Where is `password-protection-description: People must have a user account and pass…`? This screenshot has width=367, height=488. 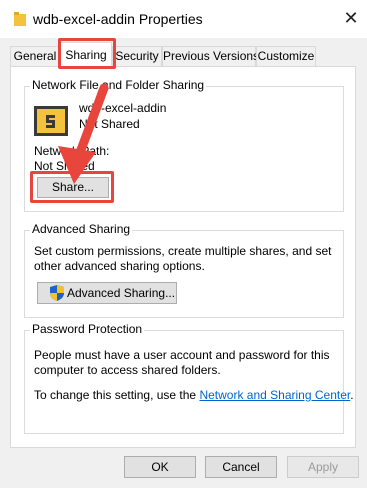
password-protection-description: People must have a user account and pass… is located at coordinates (182, 362).